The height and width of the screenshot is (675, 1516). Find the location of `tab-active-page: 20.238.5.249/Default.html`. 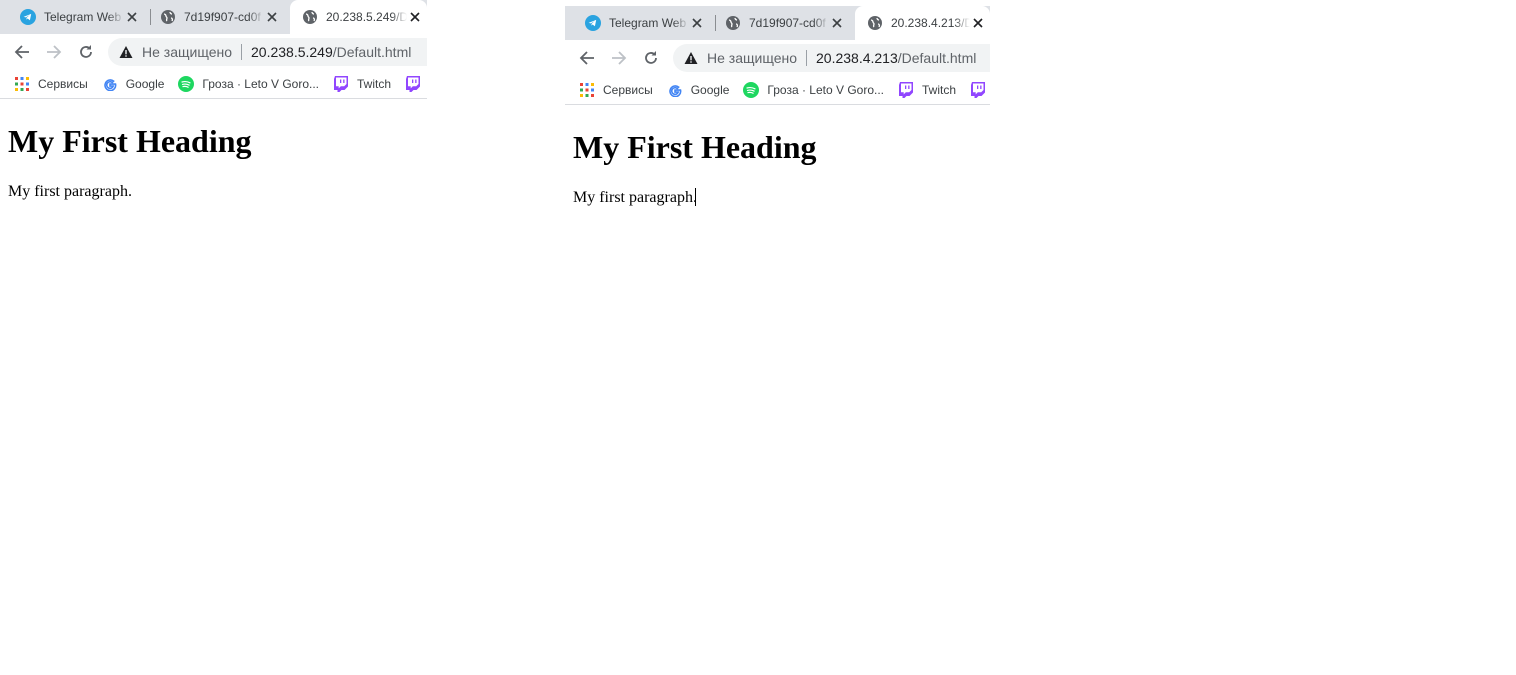

tab-active-page: 20.238.5.249/Default.html is located at coordinates (358, 17).